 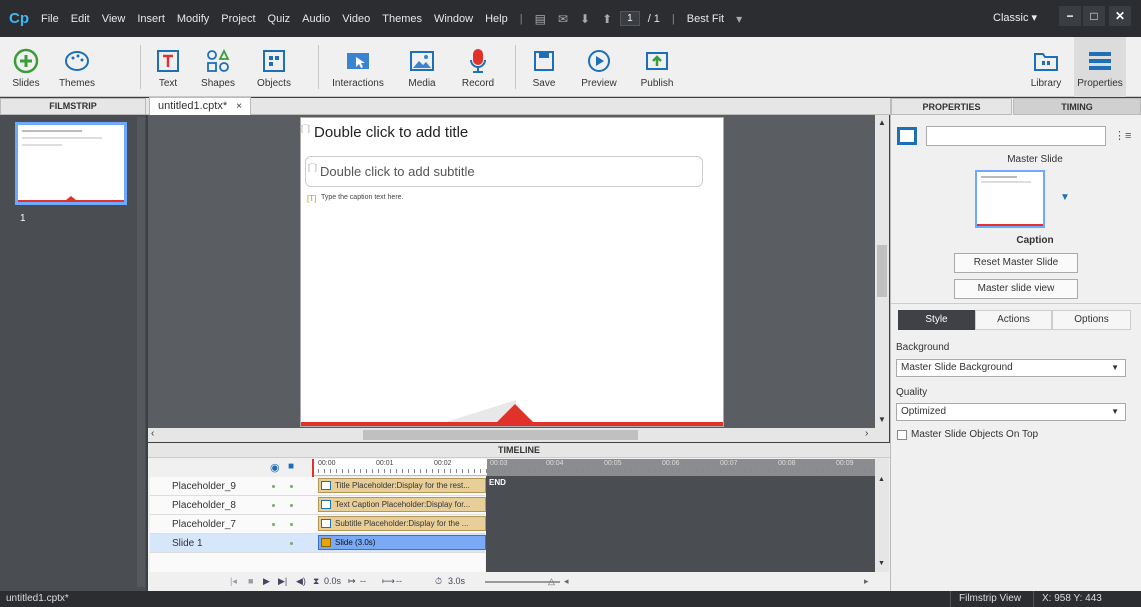 I want to click on properties-button: Properties, so click(x=1100, y=67).